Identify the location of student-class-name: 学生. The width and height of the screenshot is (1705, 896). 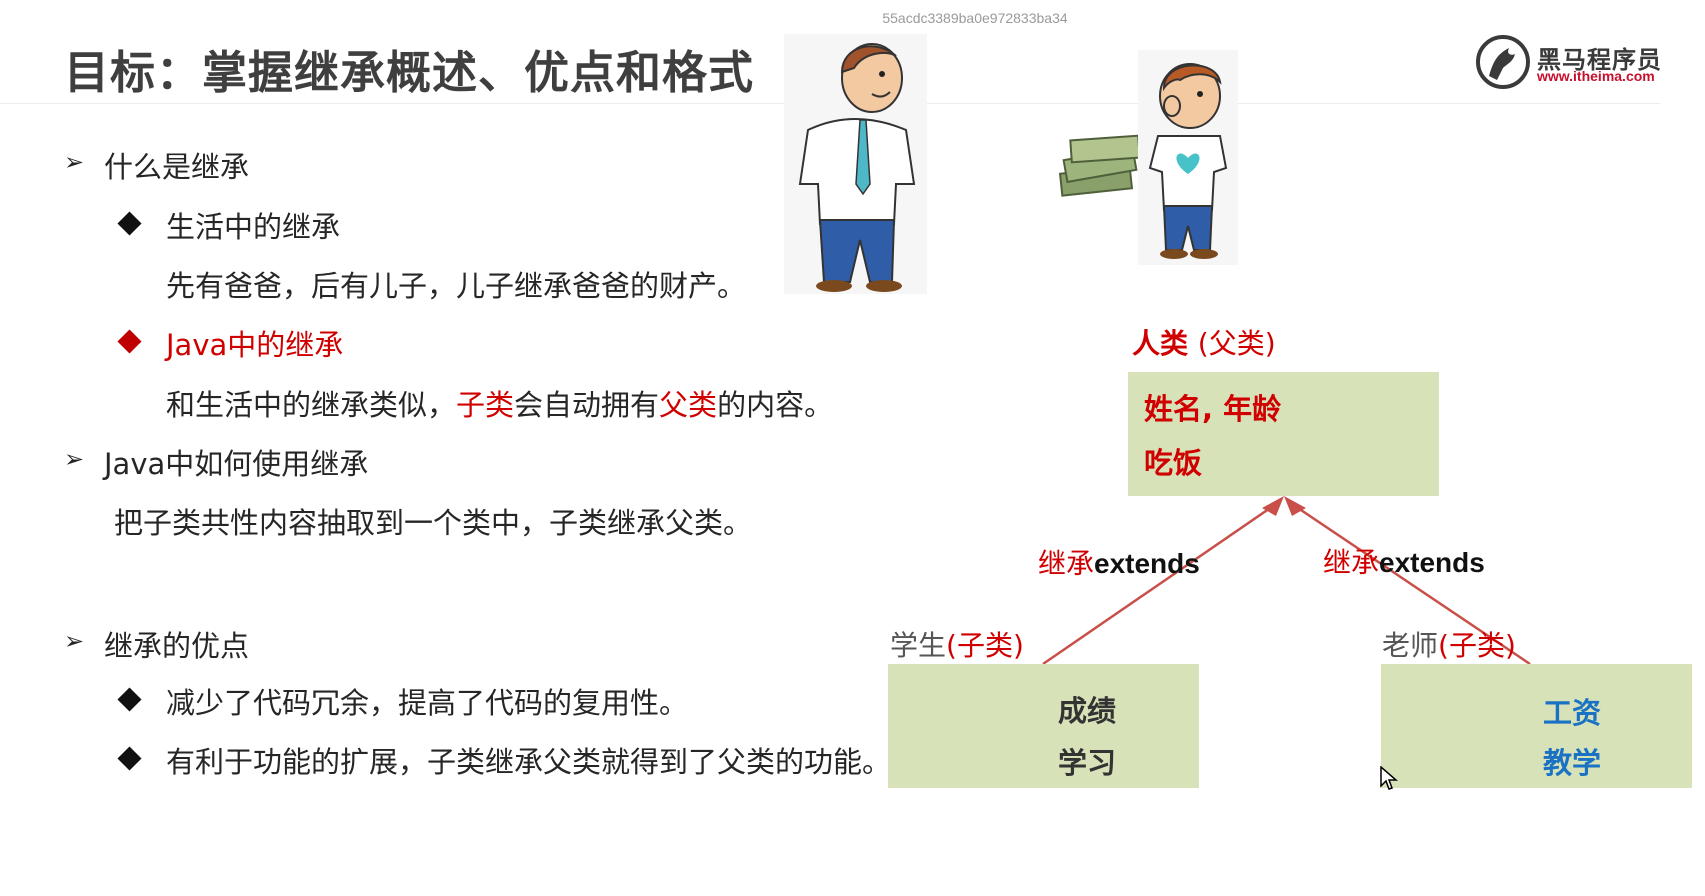
(918, 645).